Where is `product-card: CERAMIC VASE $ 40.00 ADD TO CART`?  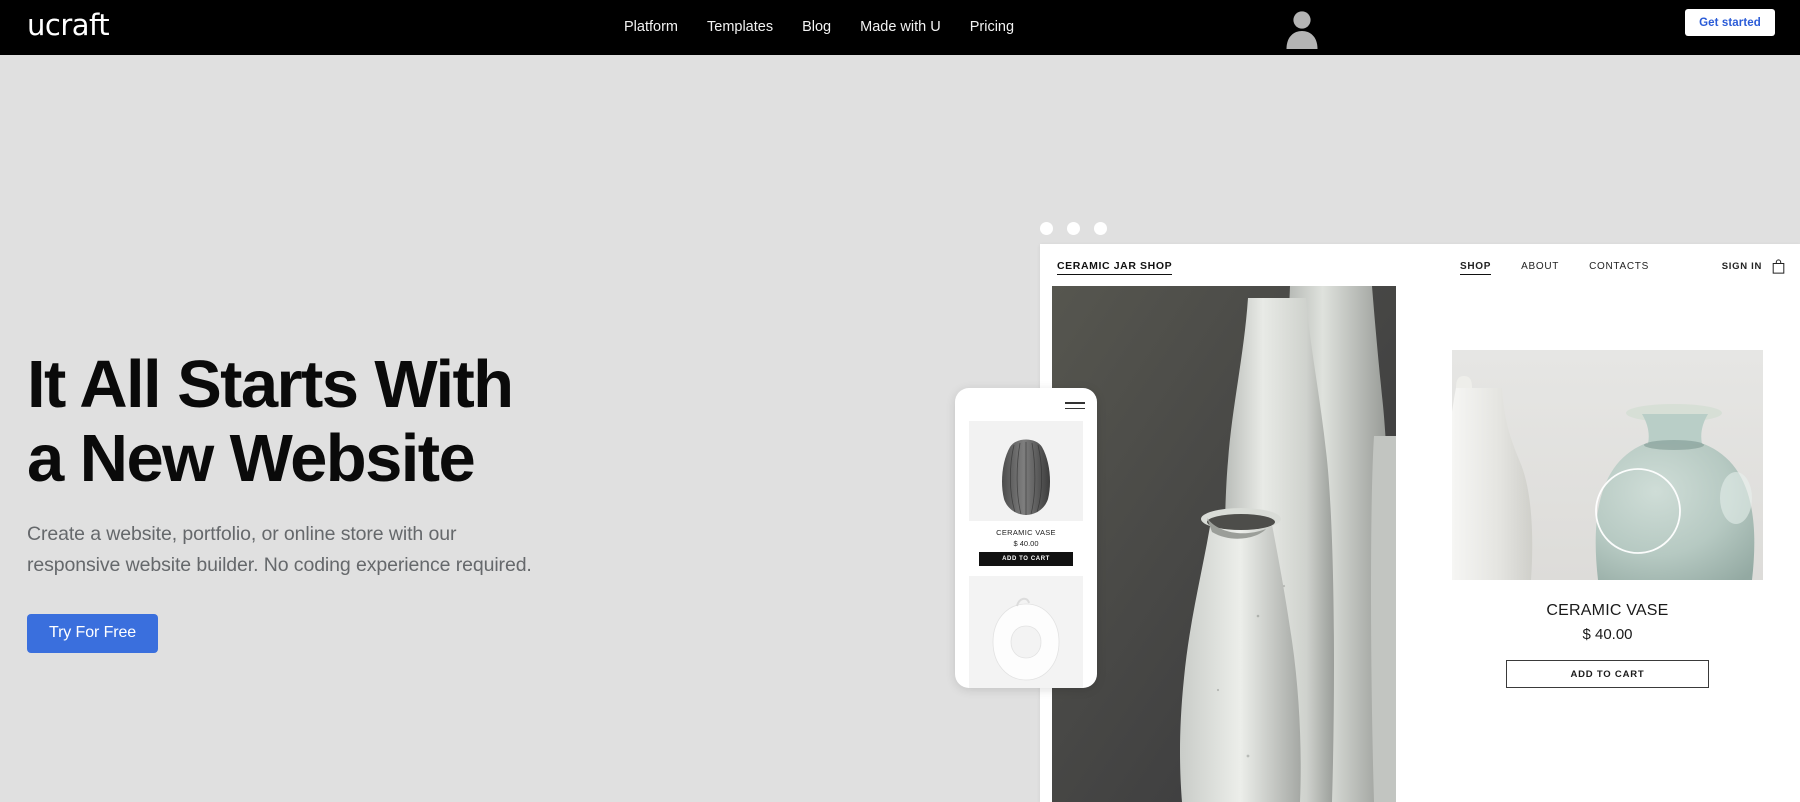
product-card: CERAMIC VASE $ 40.00 ADD TO CART is located at coordinates (1607, 525).